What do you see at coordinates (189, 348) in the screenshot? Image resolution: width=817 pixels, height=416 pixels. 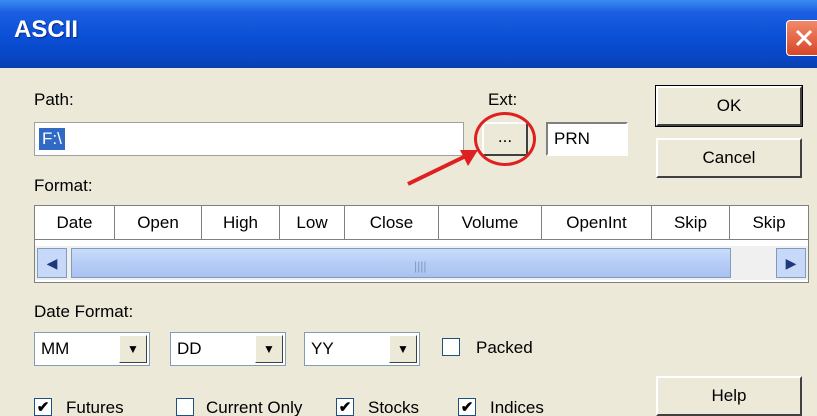 I see `day-format-value: DD` at bounding box center [189, 348].